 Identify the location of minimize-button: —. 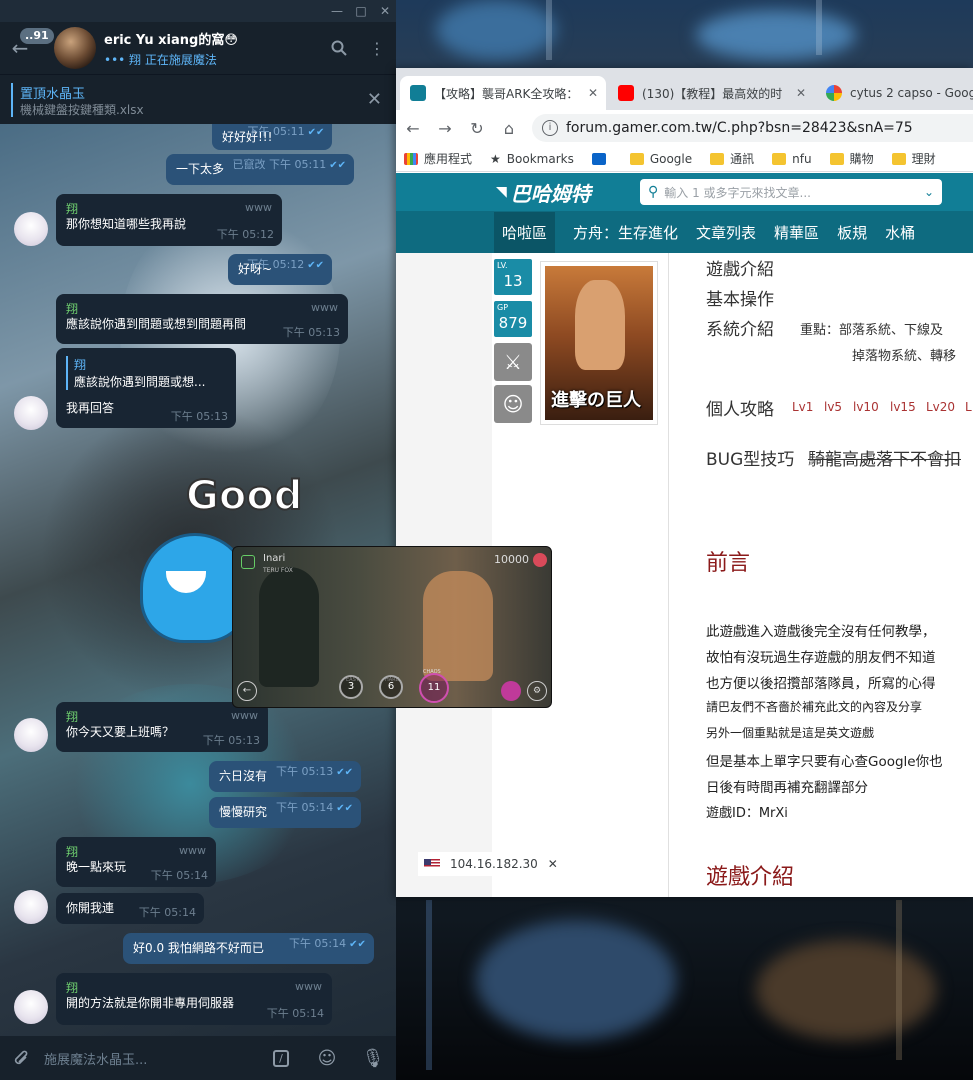
(337, 11).